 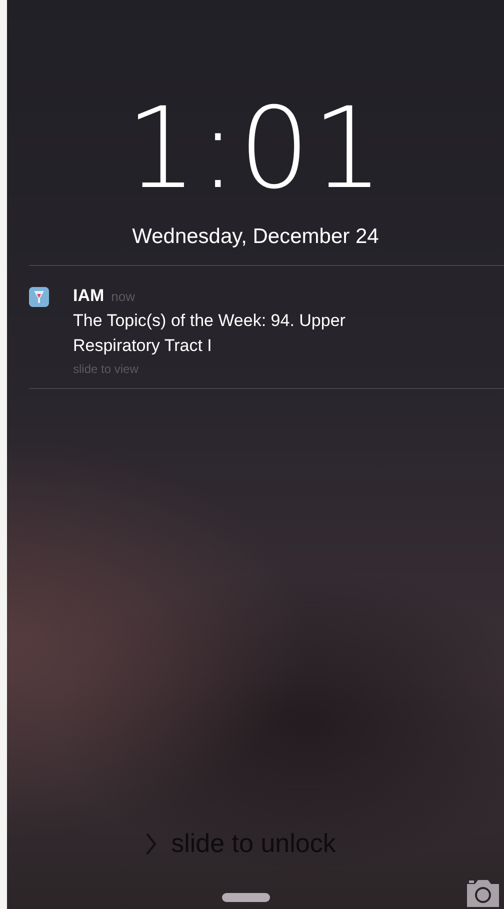 What do you see at coordinates (39, 297) in the screenshot?
I see `app-icon` at bounding box center [39, 297].